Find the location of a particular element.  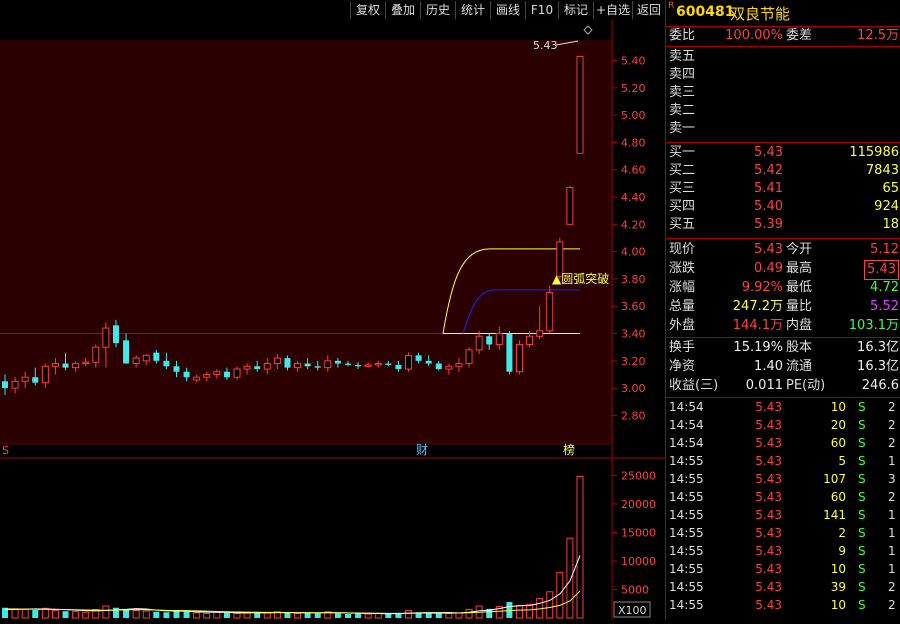

stock-name: 双良节能 is located at coordinates (760, 14).